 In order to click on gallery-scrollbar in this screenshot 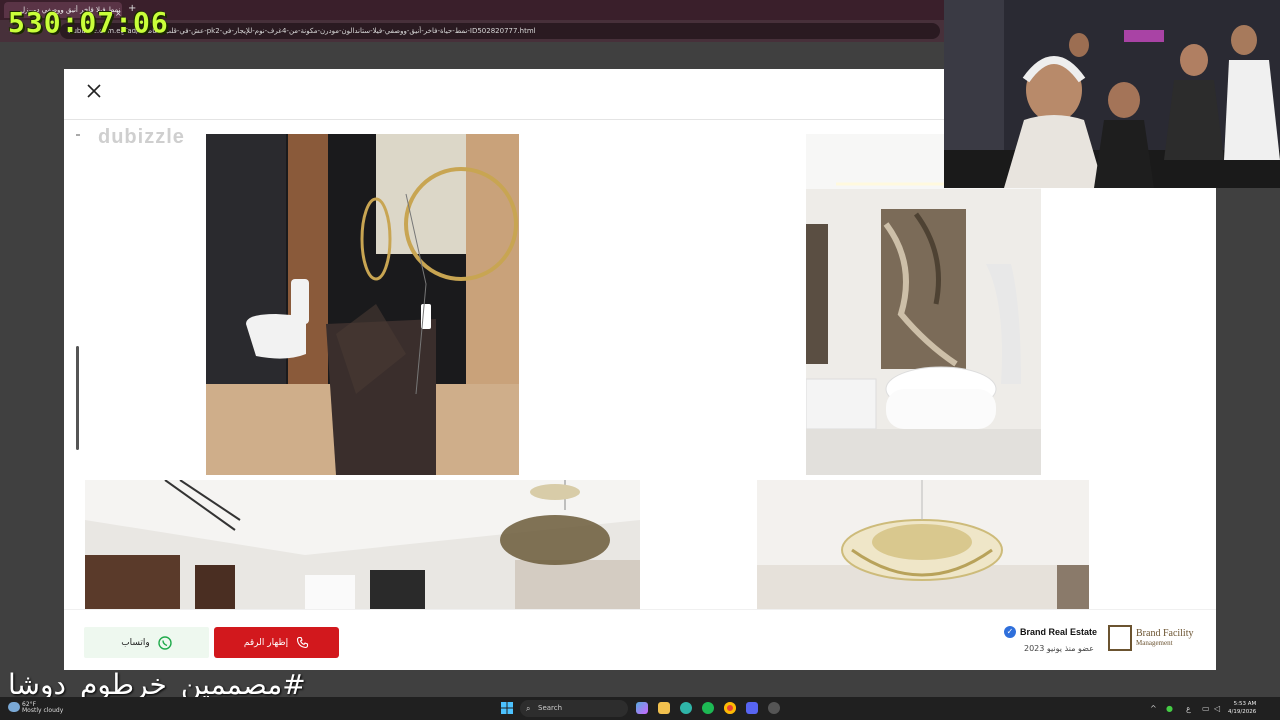, I will do `click(77, 398)`.